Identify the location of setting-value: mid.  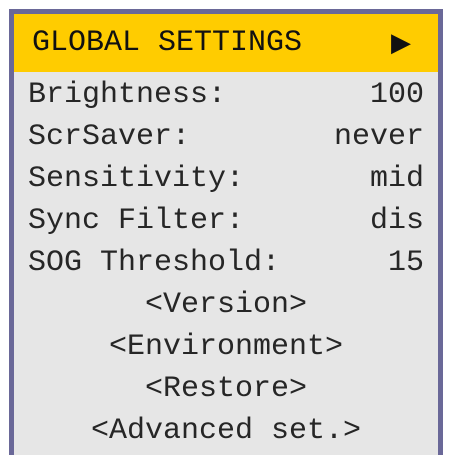
(396, 179).